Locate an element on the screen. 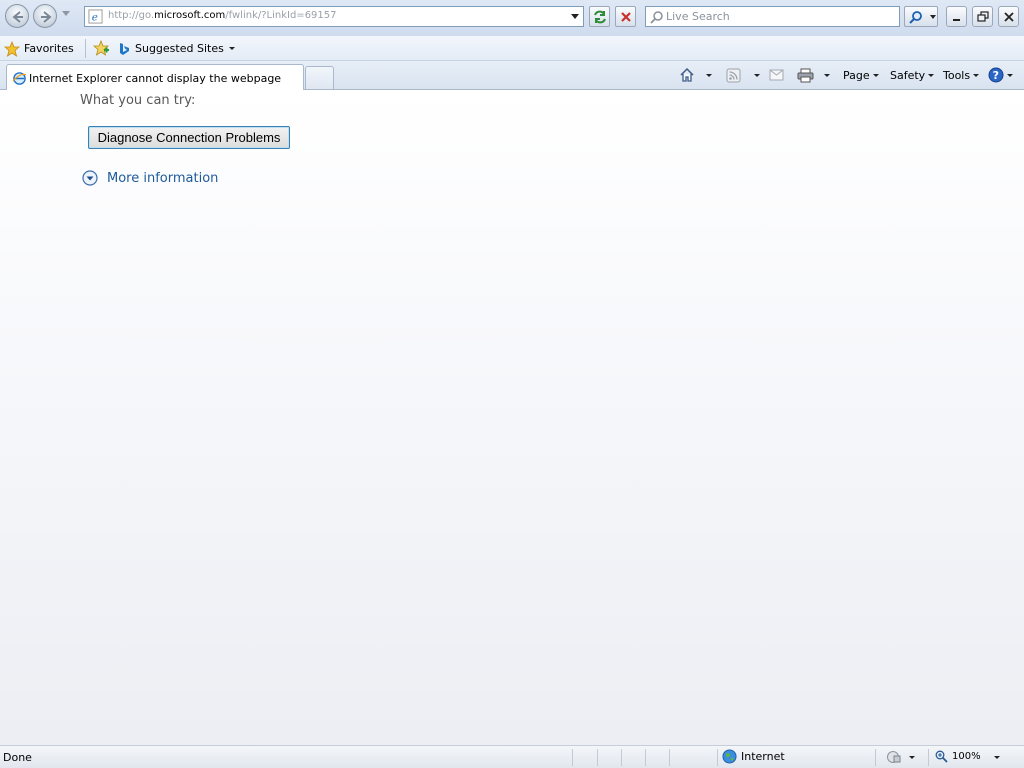 This screenshot has height=768, width=1024. feeds-chevron-down-icon is located at coordinates (757, 75).